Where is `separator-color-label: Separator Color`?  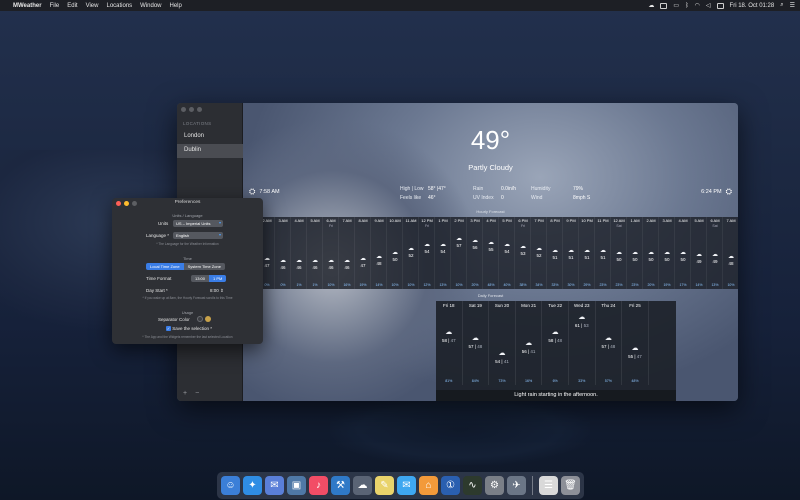 separator-color-label: Separator Color is located at coordinates (174, 319).